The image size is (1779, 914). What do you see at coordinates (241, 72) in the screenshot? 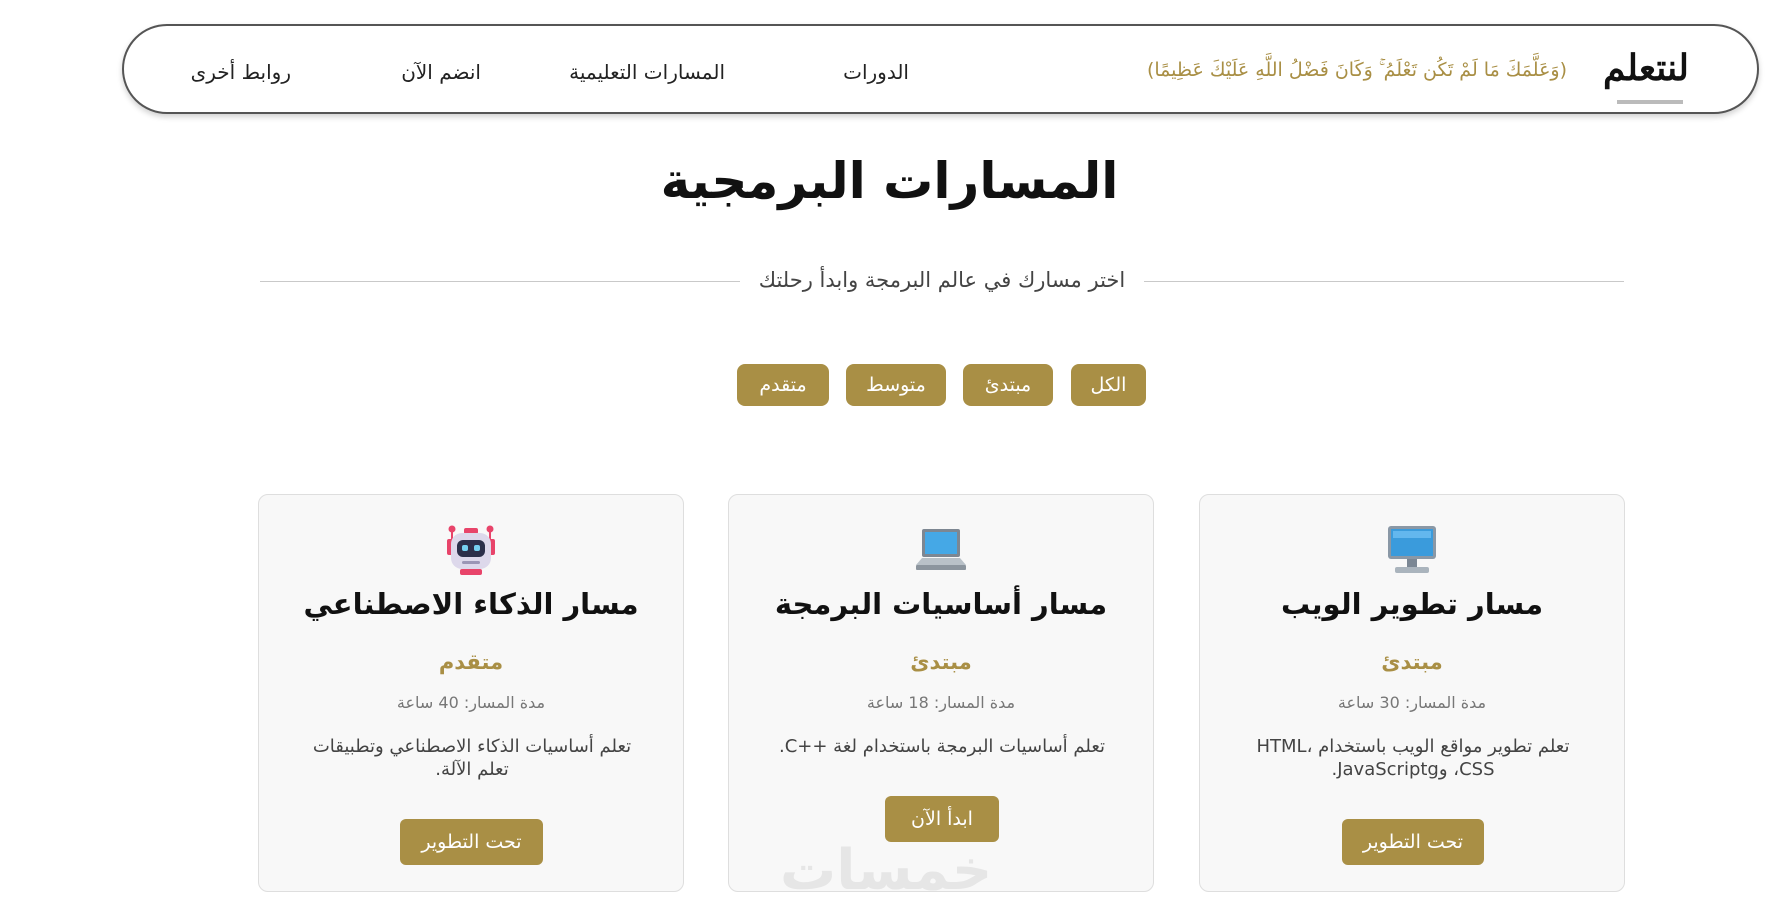
I see `nav-link-other-links: روابط أخرى` at bounding box center [241, 72].